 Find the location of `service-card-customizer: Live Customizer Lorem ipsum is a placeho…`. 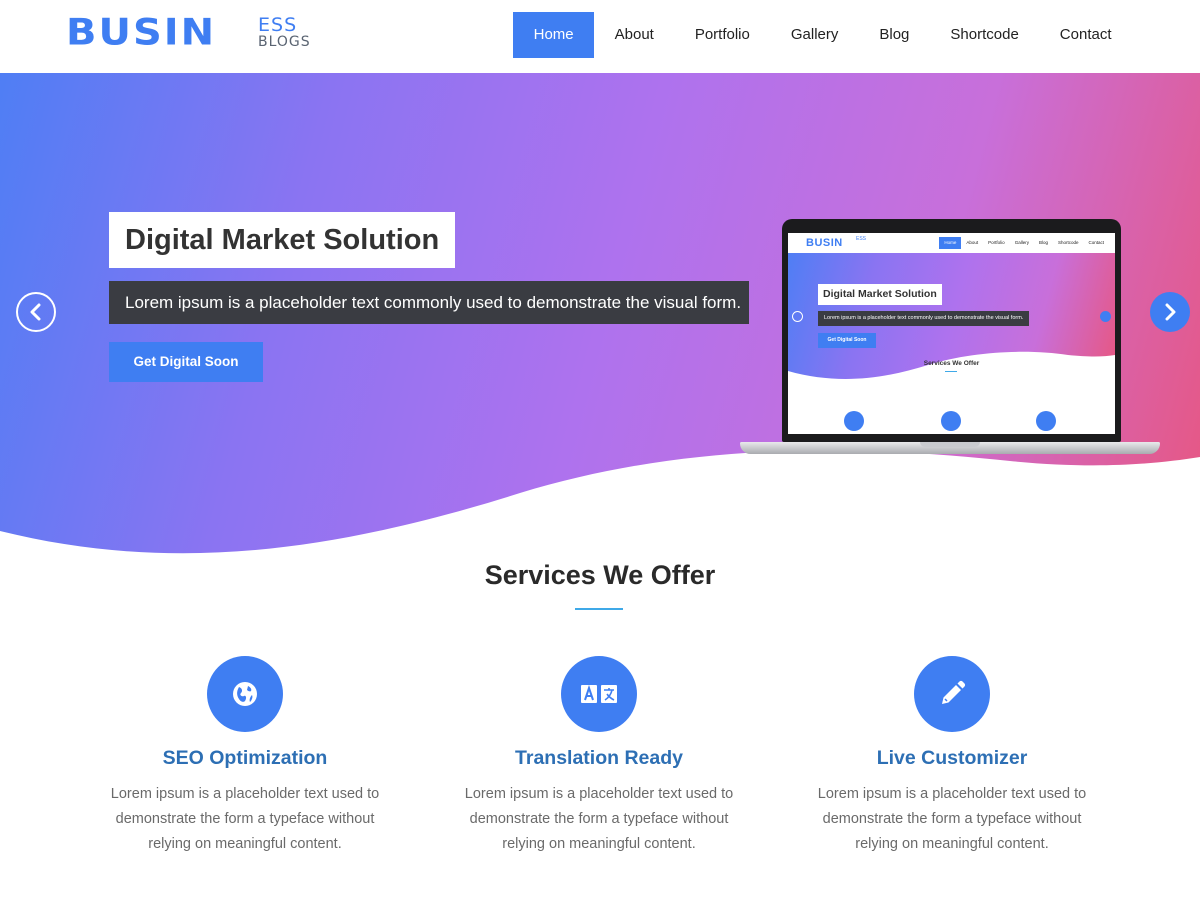

service-card-customizer: Live Customizer Lorem ipsum is a placeho… is located at coordinates (952, 756).